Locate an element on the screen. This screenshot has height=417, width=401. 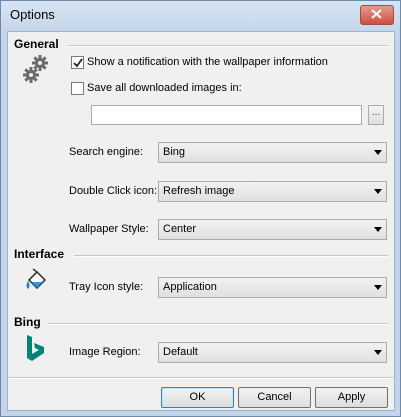
section-title-general: General is located at coordinates (36, 44).